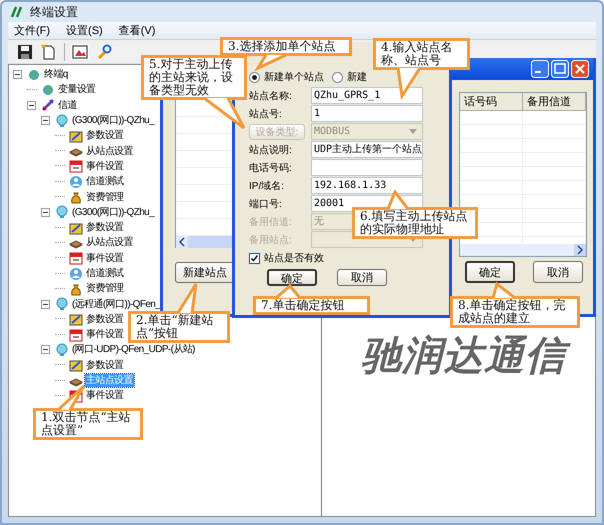  What do you see at coordinates (267, 186) in the screenshot?
I see `field-label: IP/域名:` at bounding box center [267, 186].